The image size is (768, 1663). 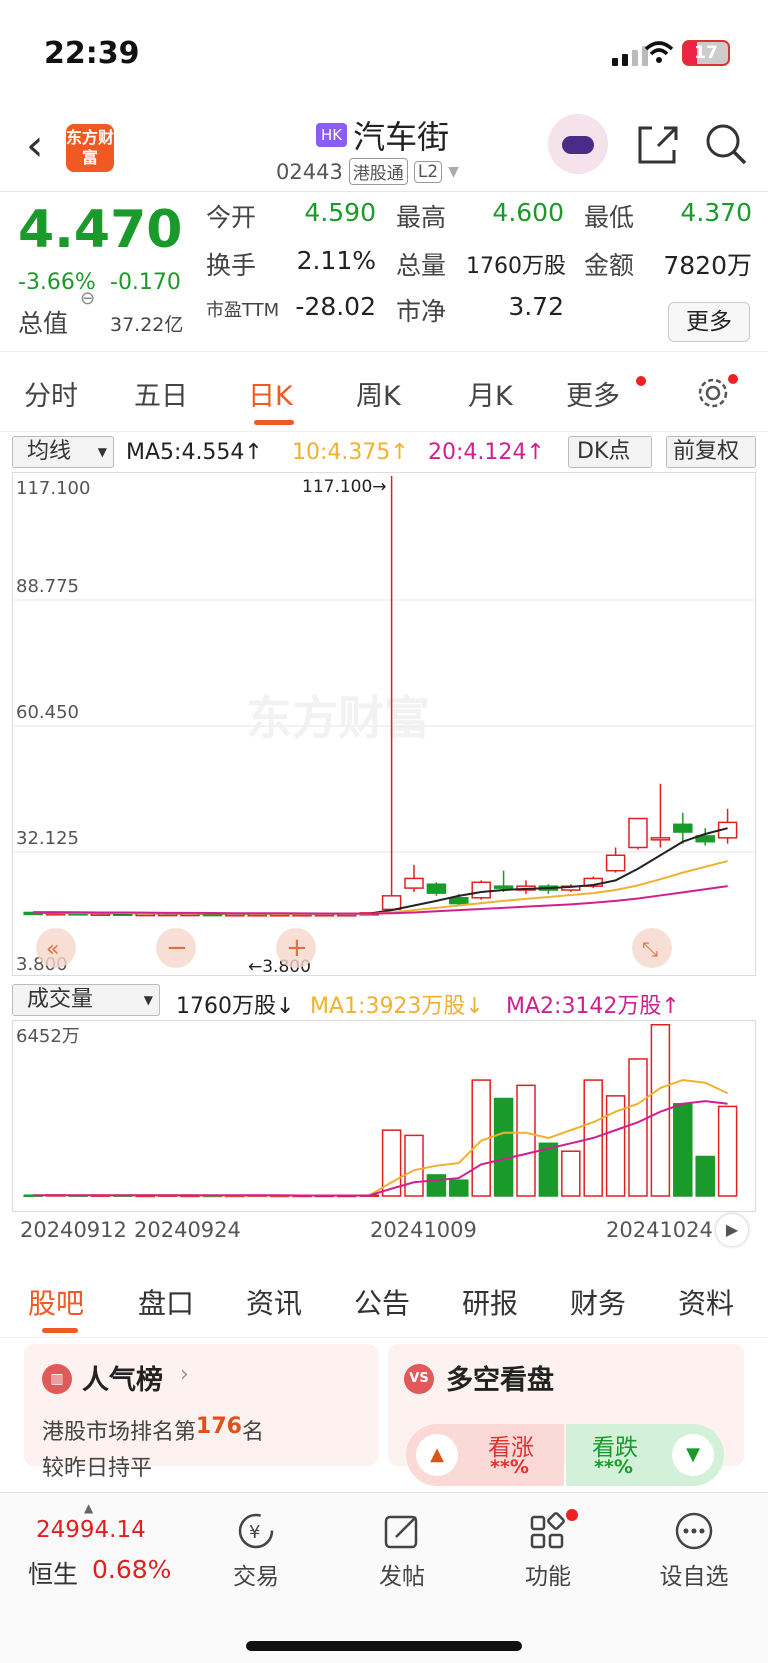 What do you see at coordinates (56, 1302) in the screenshot?
I see `tab-forum: 股吧` at bounding box center [56, 1302].